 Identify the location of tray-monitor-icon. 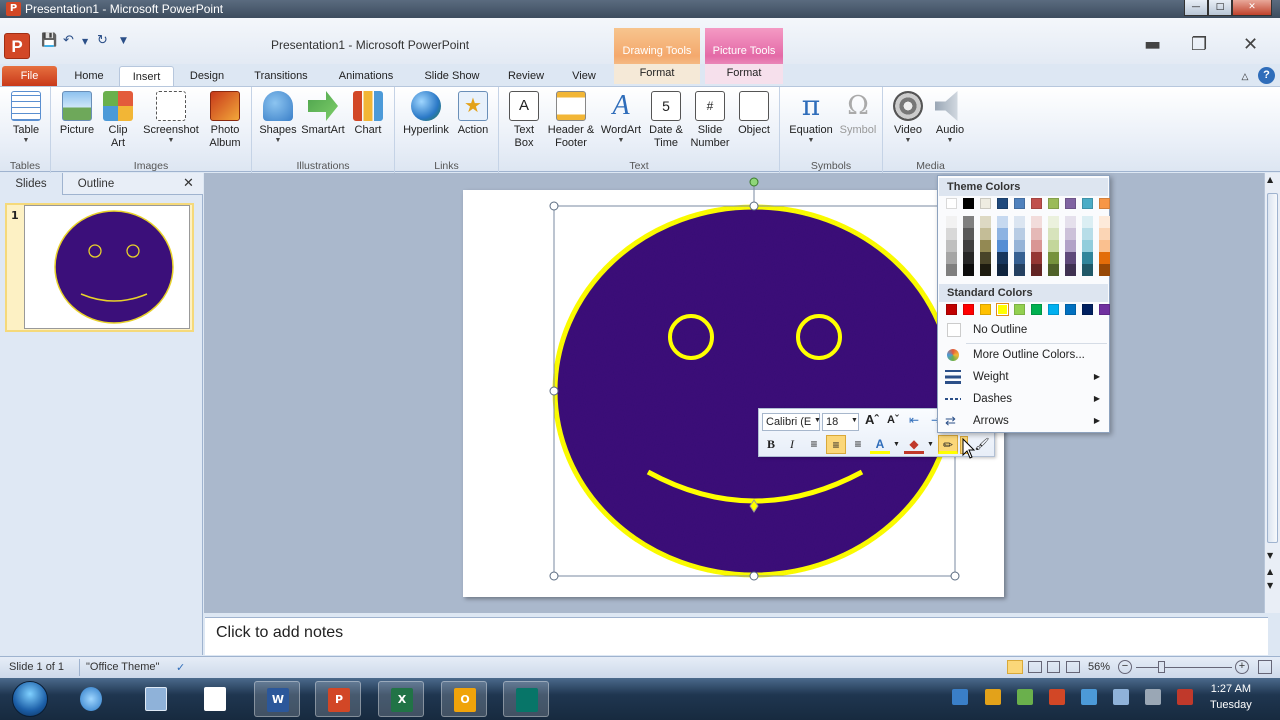
(1121, 697).